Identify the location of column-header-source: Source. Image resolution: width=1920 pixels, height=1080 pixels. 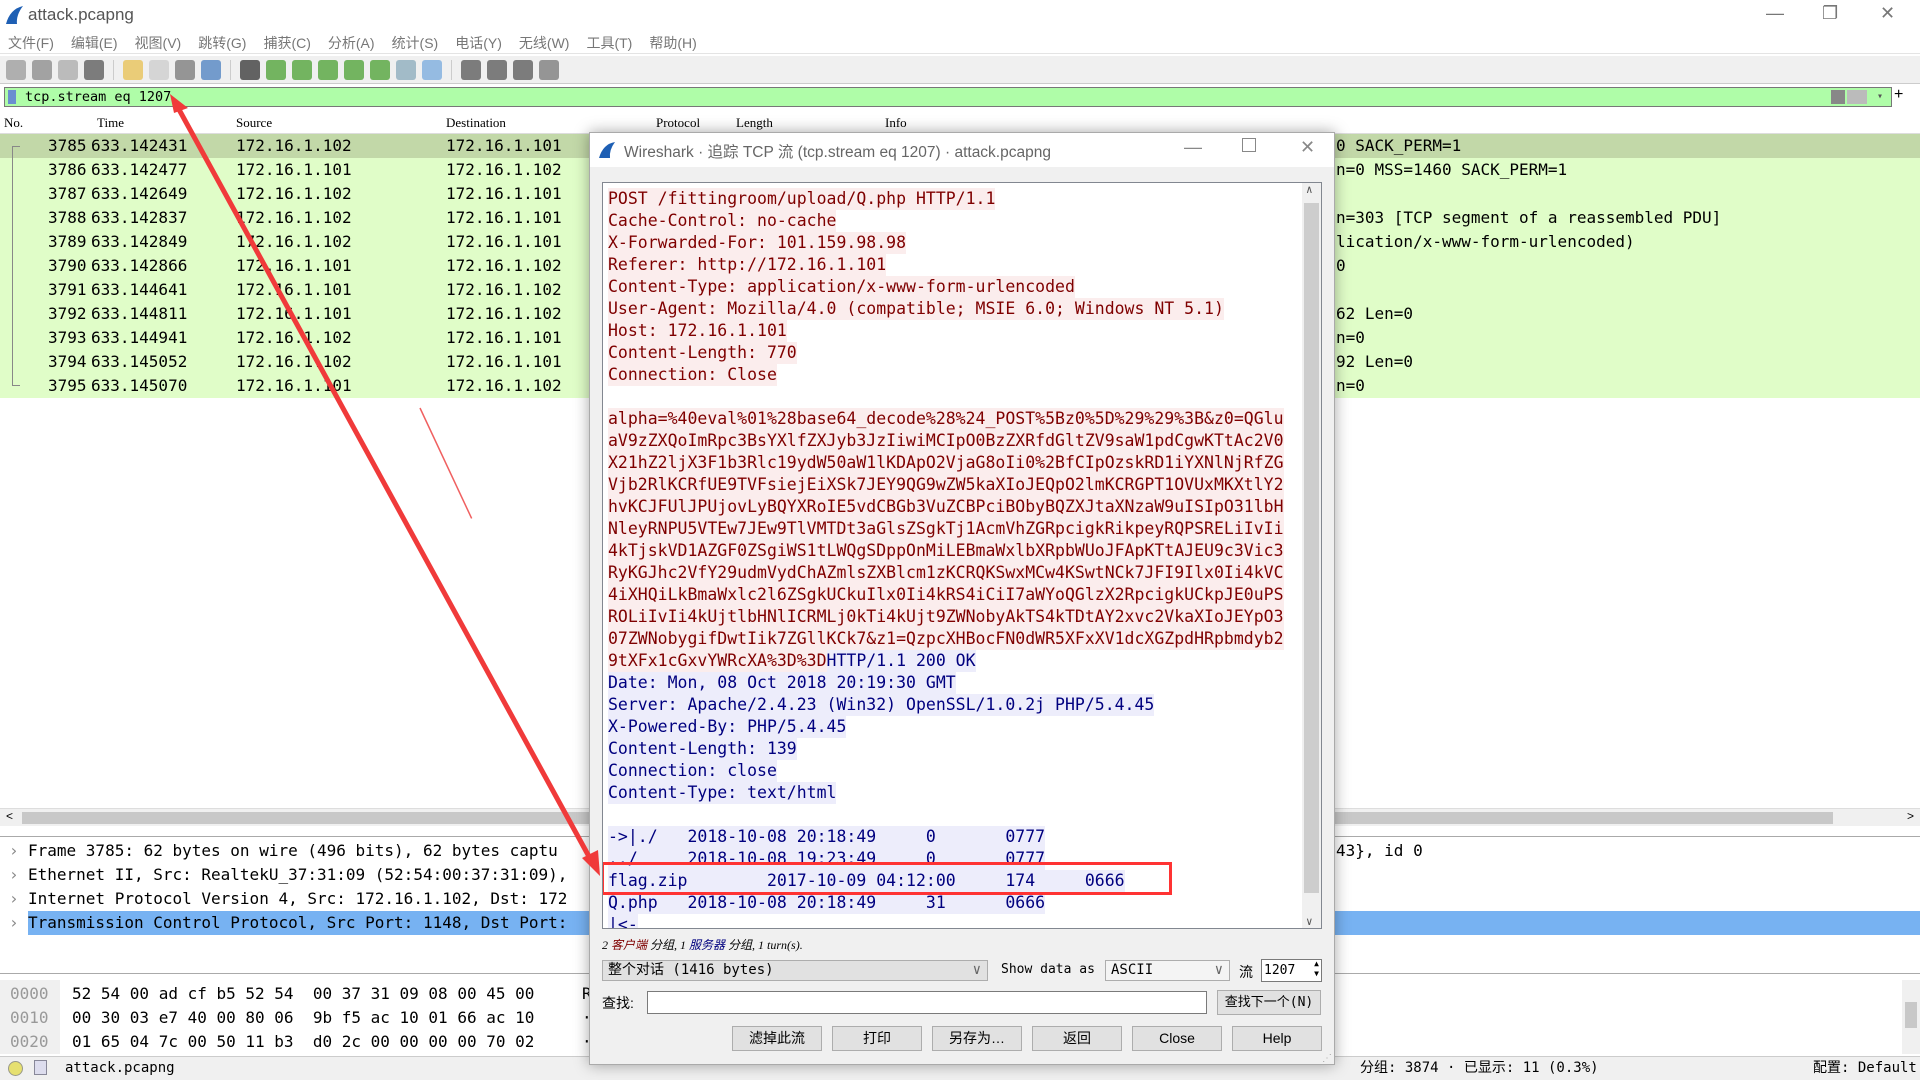
(254, 123).